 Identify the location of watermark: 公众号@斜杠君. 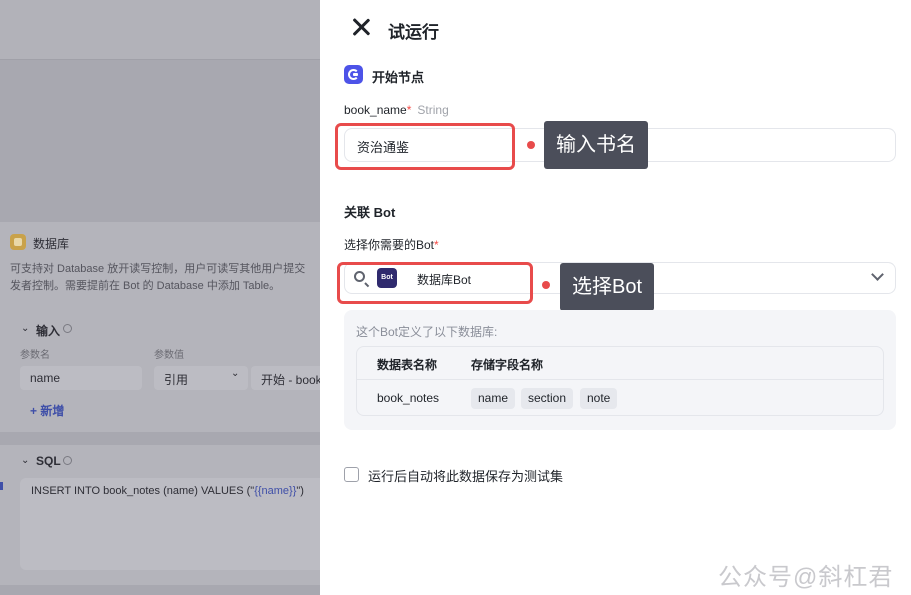
(806, 577).